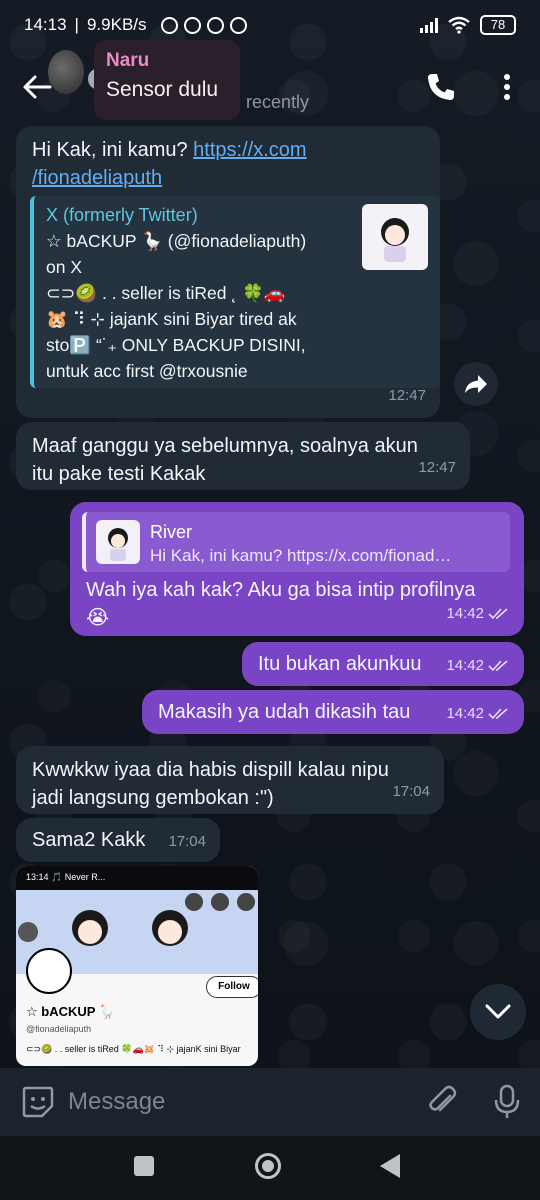 This screenshot has height=1200, width=540. Describe the element at coordinates (116, 24) in the screenshot. I see `network-speed: 9.9KB/s` at that location.